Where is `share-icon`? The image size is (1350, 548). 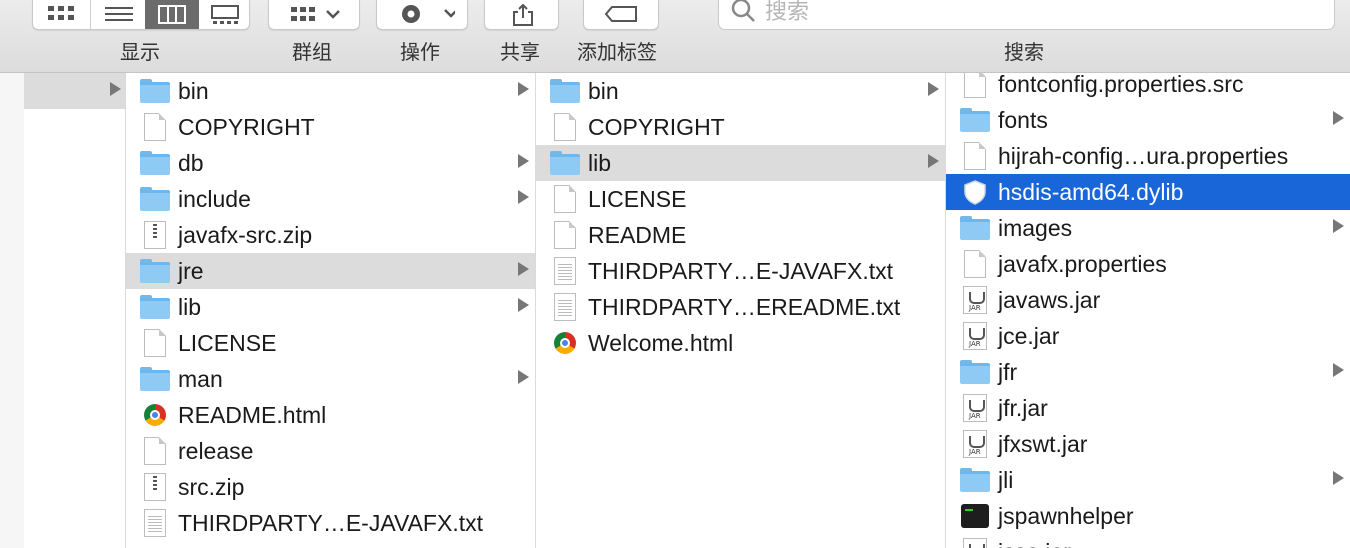
share-icon is located at coordinates (522, 14).